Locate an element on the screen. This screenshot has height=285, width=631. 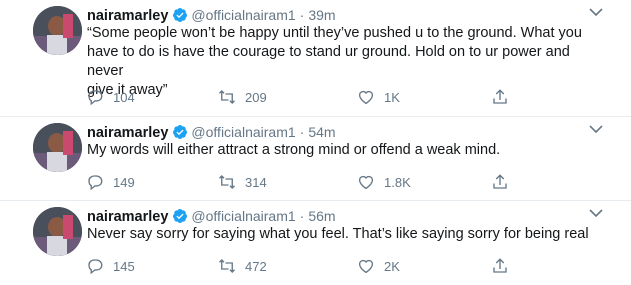
reply-button: 149 is located at coordinates (110, 182).